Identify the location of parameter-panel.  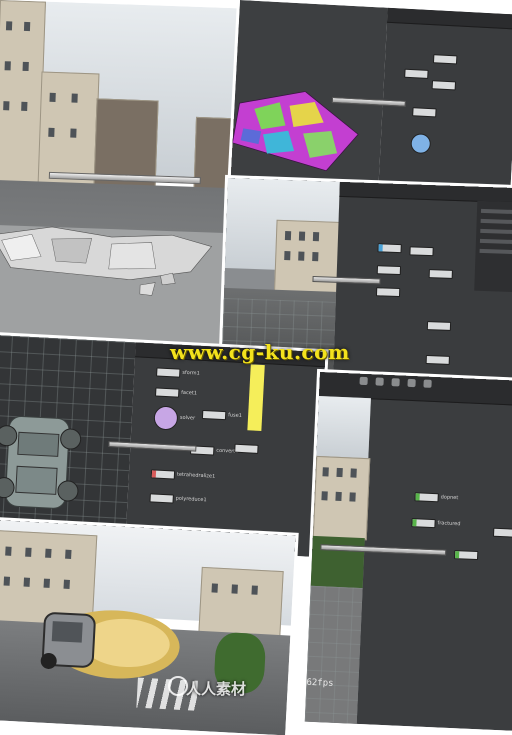
(493, 246).